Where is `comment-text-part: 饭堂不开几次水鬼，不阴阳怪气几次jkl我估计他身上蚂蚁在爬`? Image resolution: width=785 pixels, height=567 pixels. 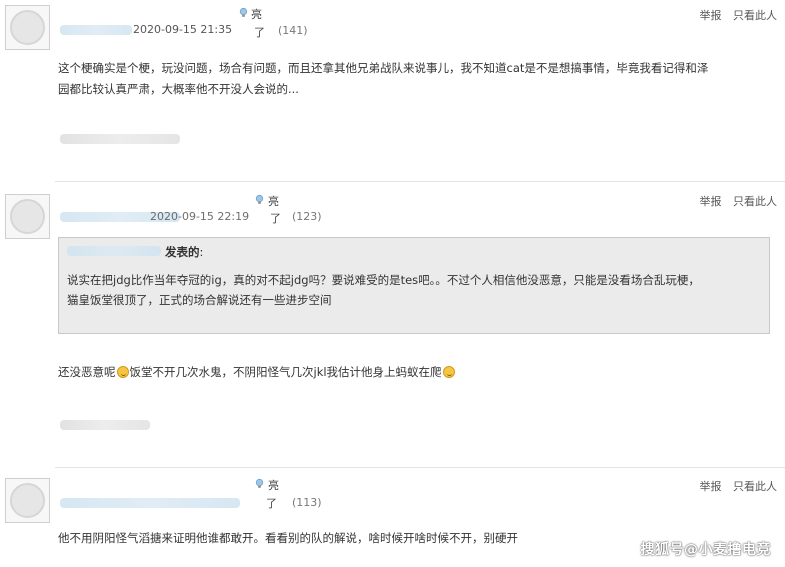
comment-text-part: 饭堂不开几次水鬼，不阴阳怪气几次jkl我估计他身上蚂蚁在爬 is located at coordinates (285, 372).